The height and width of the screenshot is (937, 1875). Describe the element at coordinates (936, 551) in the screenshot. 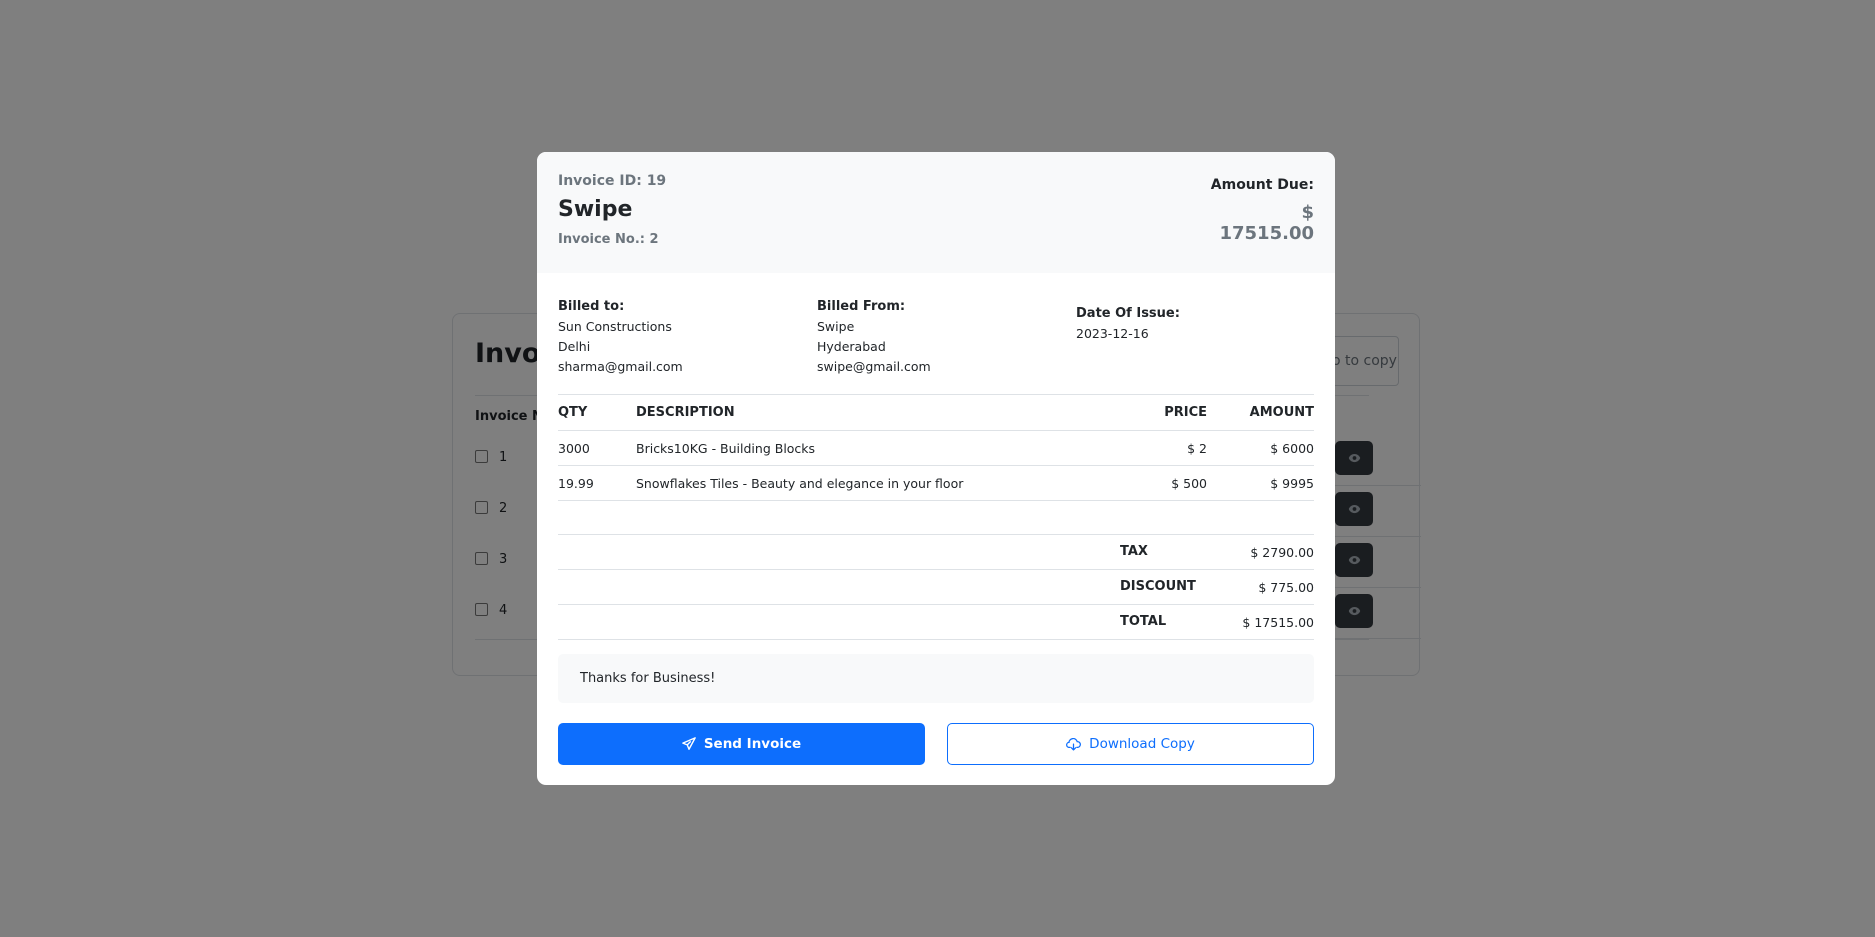

I see `tax-row: TAX $ 2790.00` at that location.